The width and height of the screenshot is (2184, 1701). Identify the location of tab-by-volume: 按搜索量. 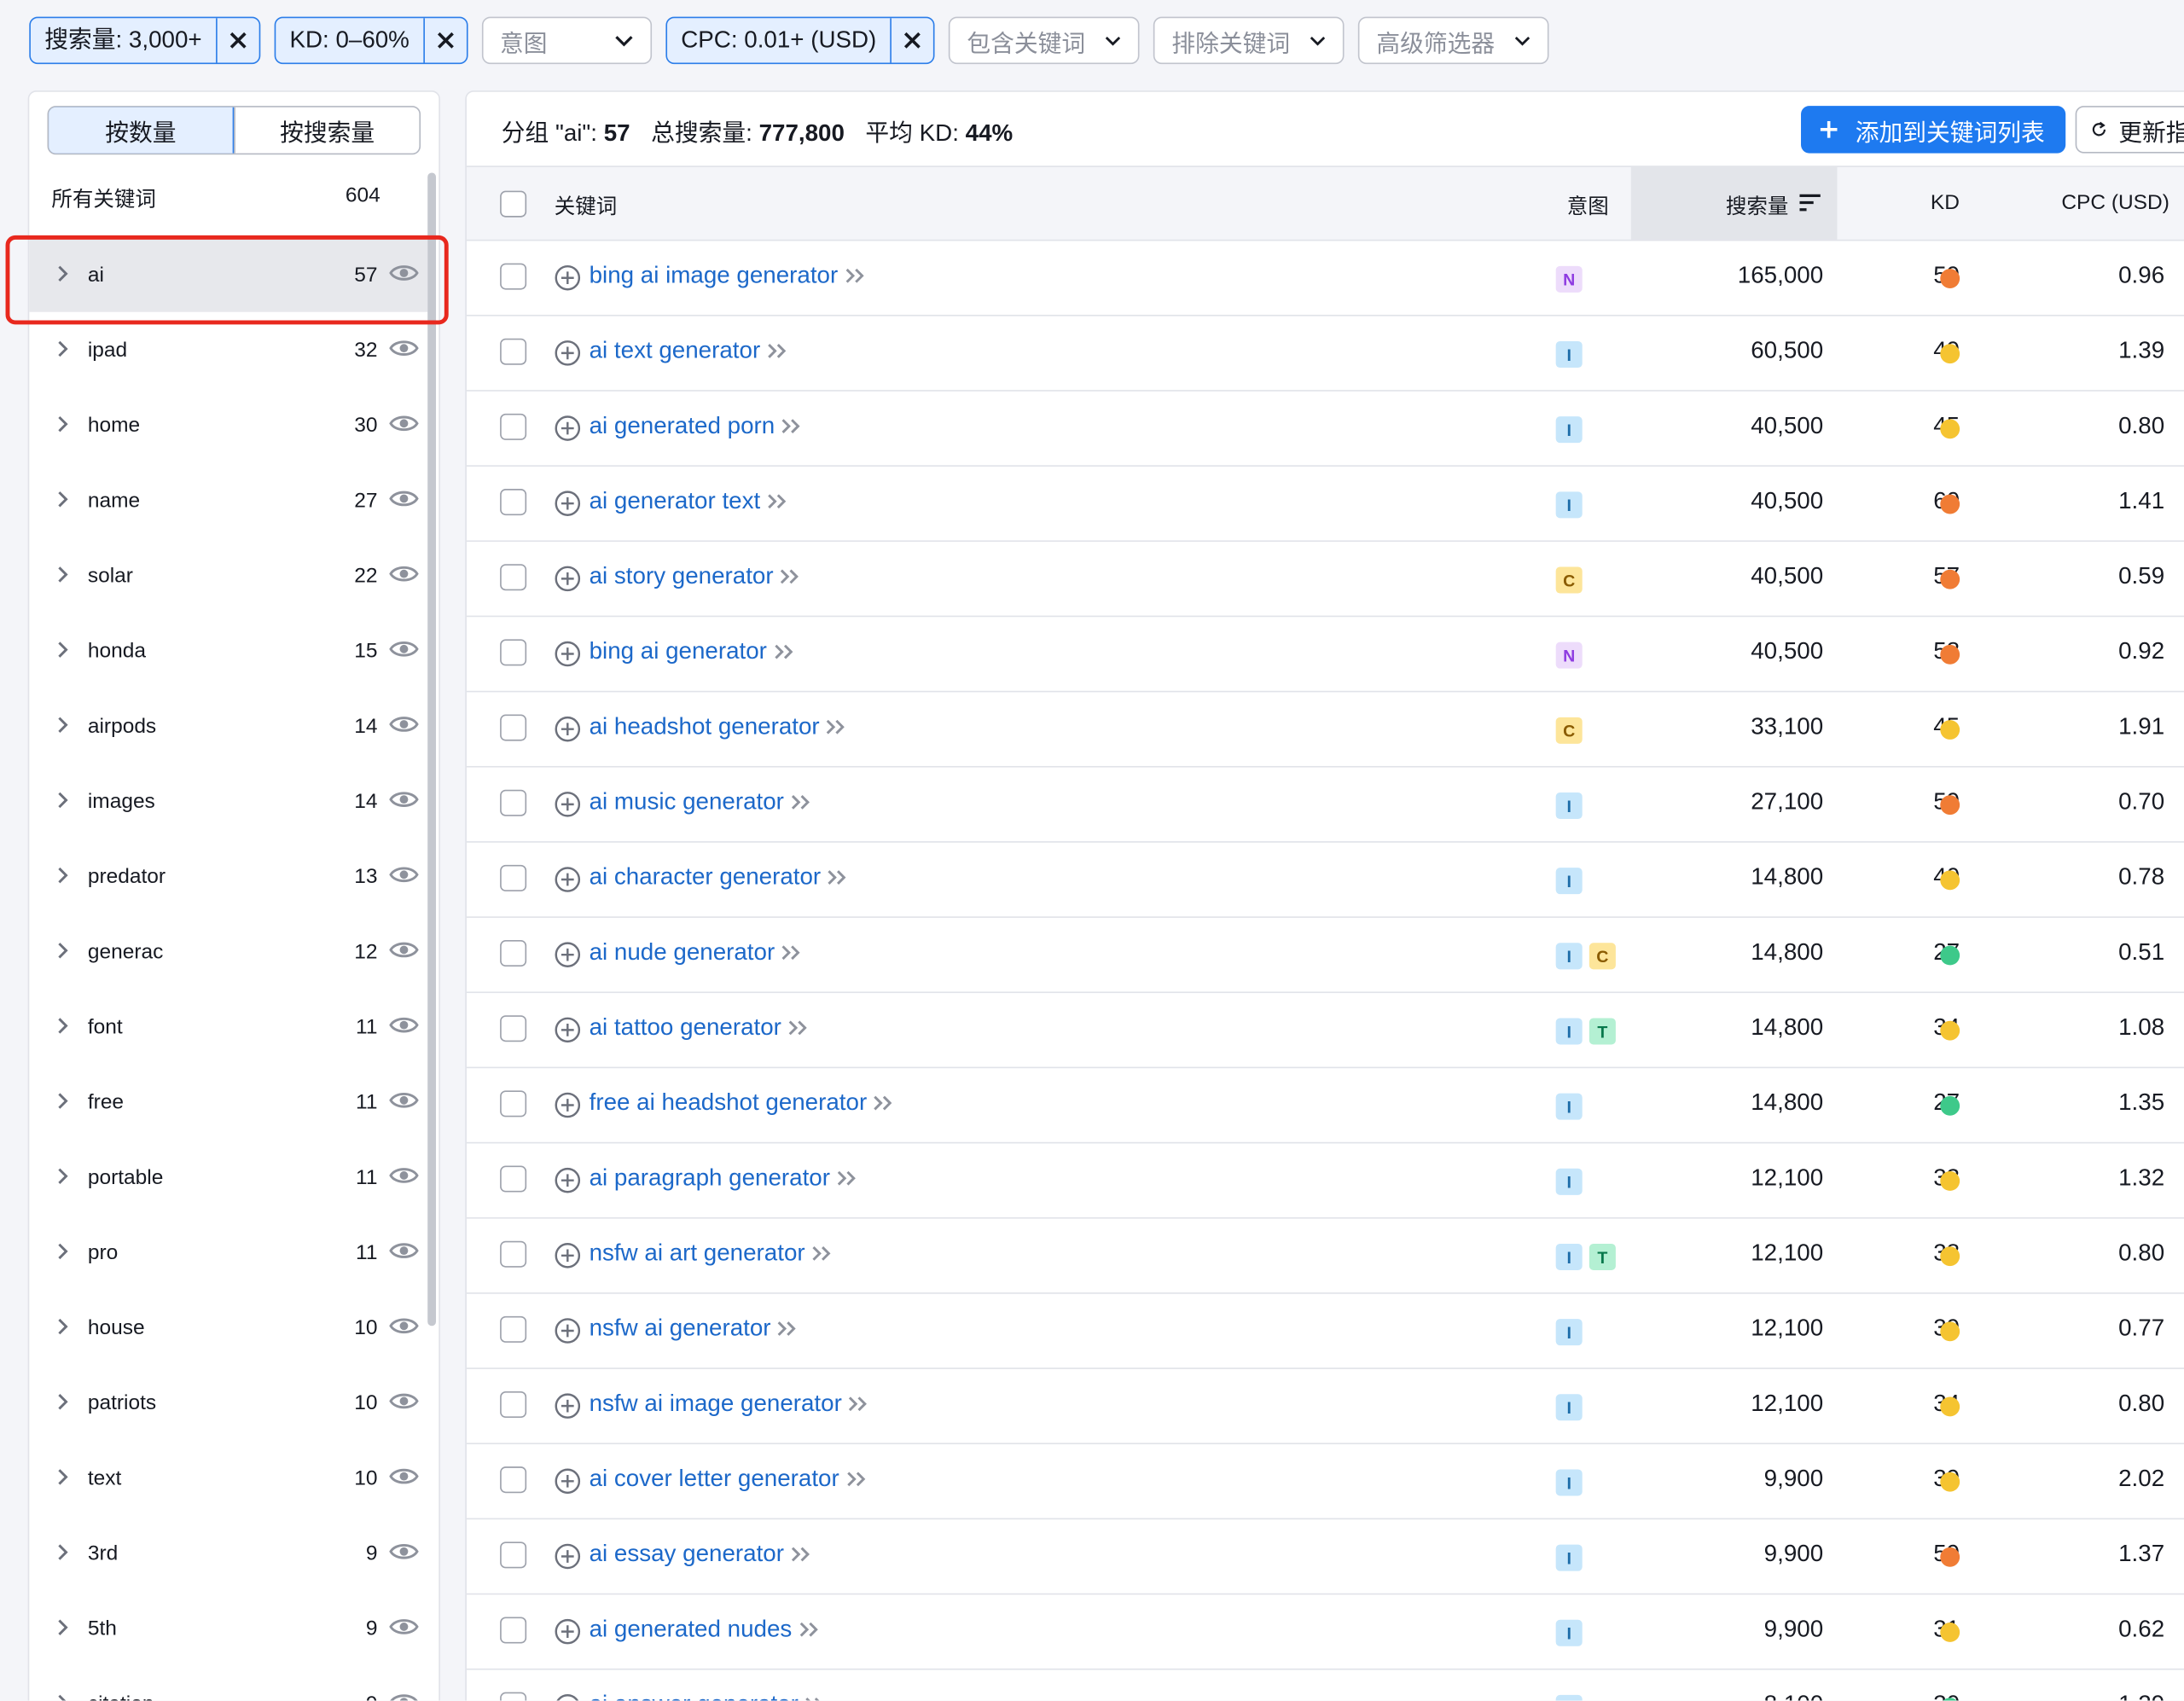
(326, 130).